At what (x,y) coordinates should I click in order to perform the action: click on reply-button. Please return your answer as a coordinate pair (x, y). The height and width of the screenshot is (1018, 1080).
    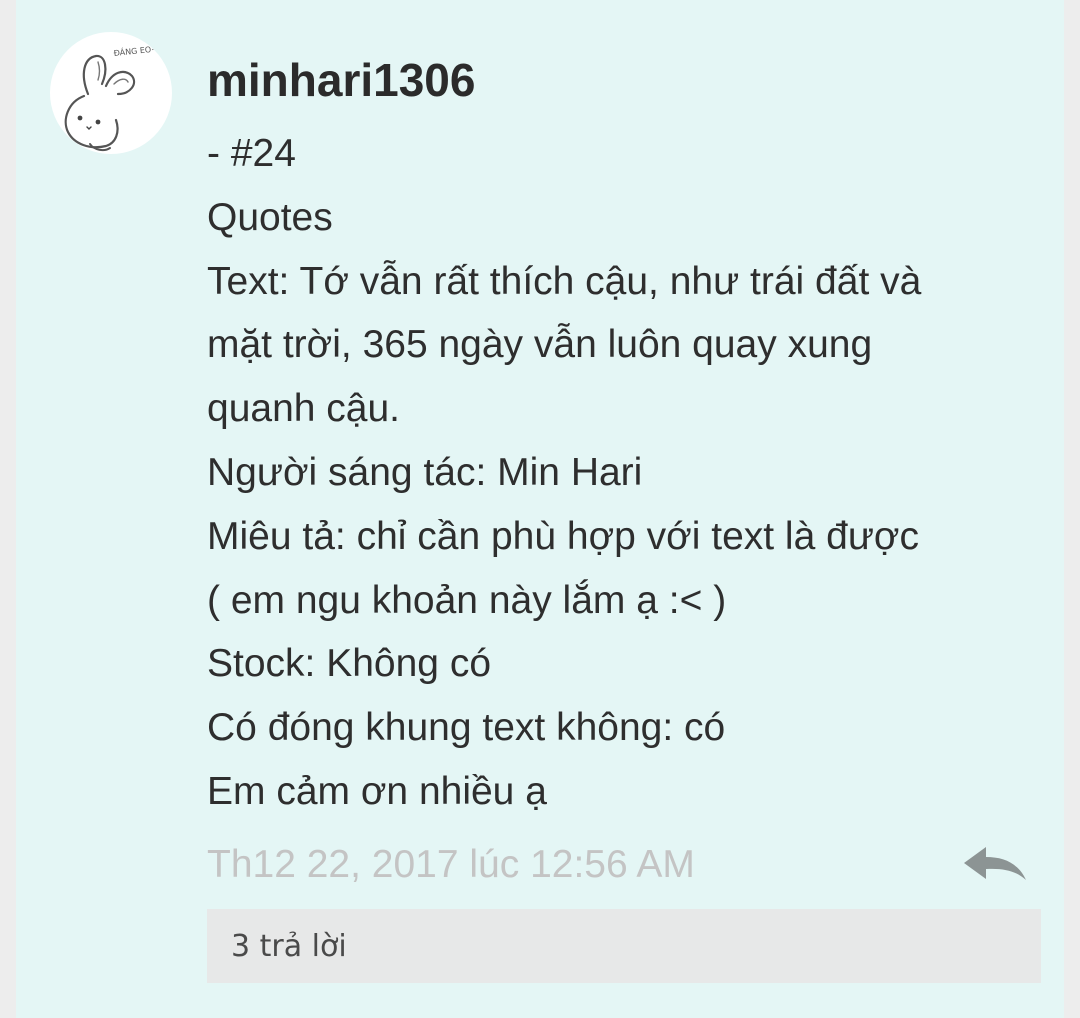
    Looking at the image, I should click on (995, 864).